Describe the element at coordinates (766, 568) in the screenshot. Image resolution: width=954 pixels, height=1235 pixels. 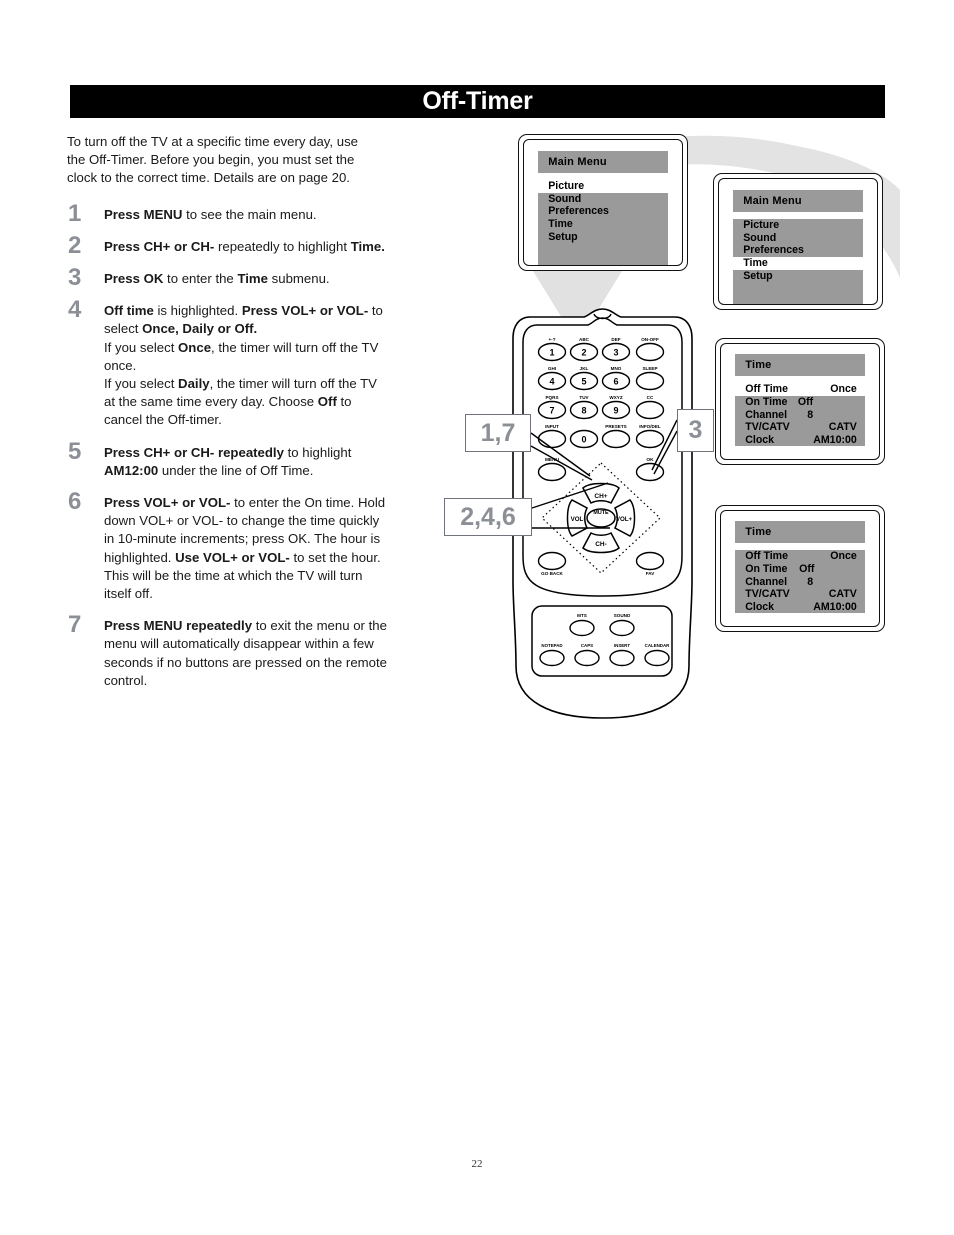
I see `osd-row-label: On Time` at that location.